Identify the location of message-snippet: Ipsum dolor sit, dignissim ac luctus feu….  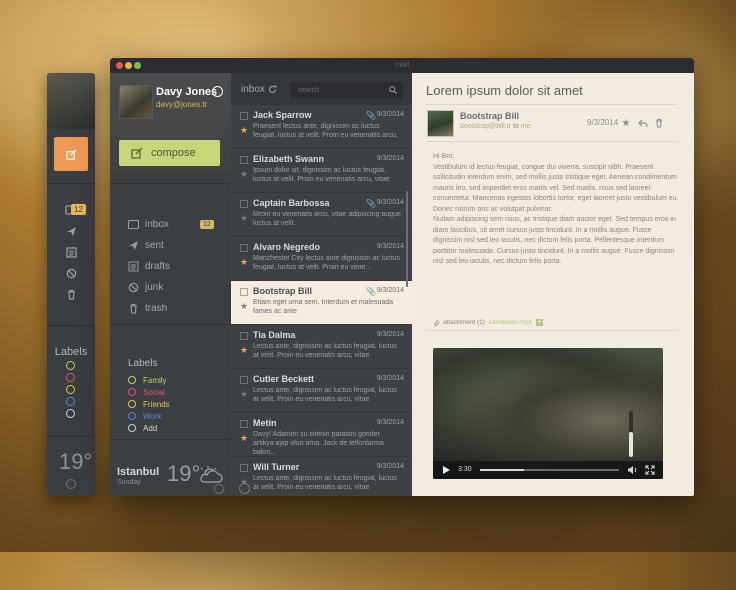
(321, 175).